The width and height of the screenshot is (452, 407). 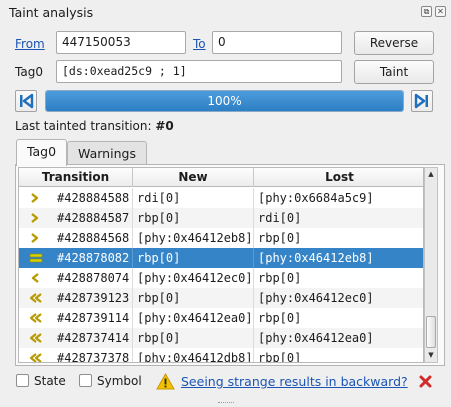 I want to click on table-row: #428737414 rbp[0] [phy:0x46412ea0], so click(x=221, y=338).